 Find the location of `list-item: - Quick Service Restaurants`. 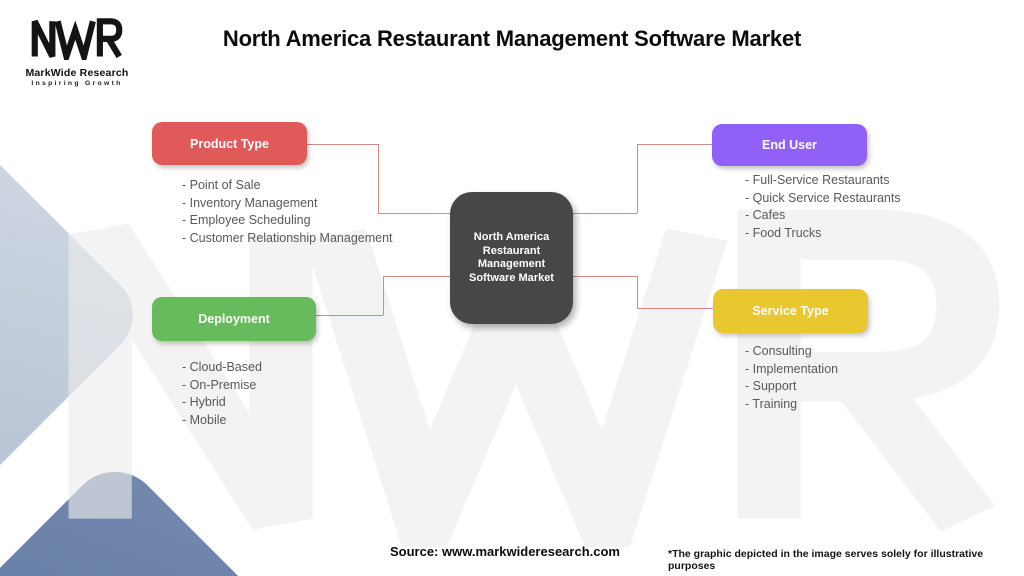

list-item: - Quick Service Restaurants is located at coordinates (823, 197).